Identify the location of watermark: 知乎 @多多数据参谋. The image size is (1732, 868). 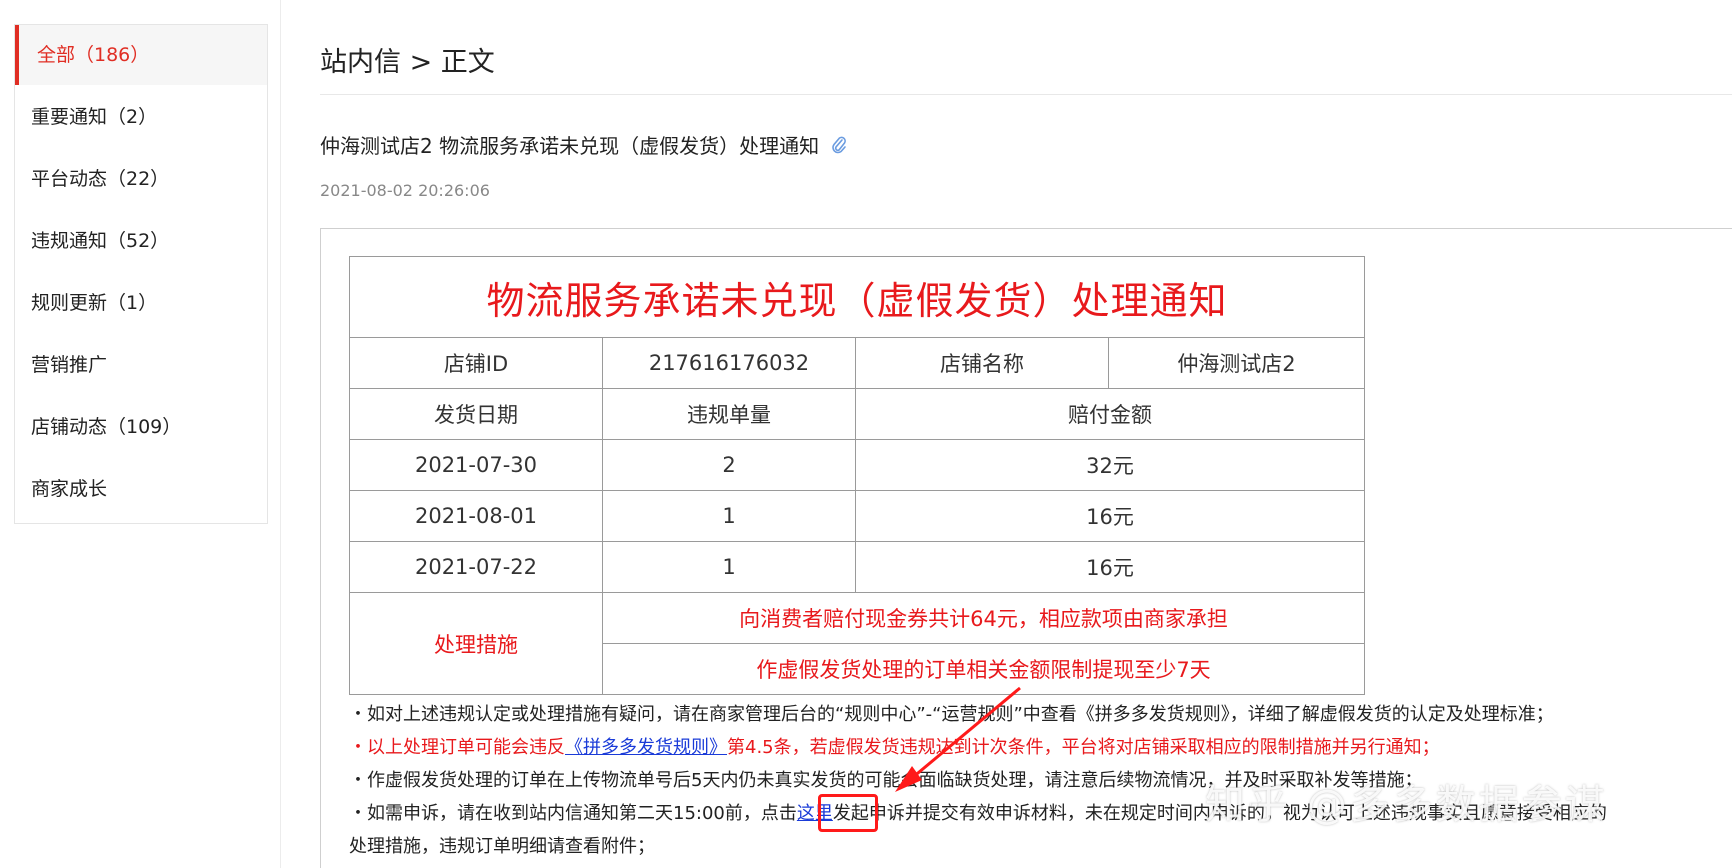
(1406, 805).